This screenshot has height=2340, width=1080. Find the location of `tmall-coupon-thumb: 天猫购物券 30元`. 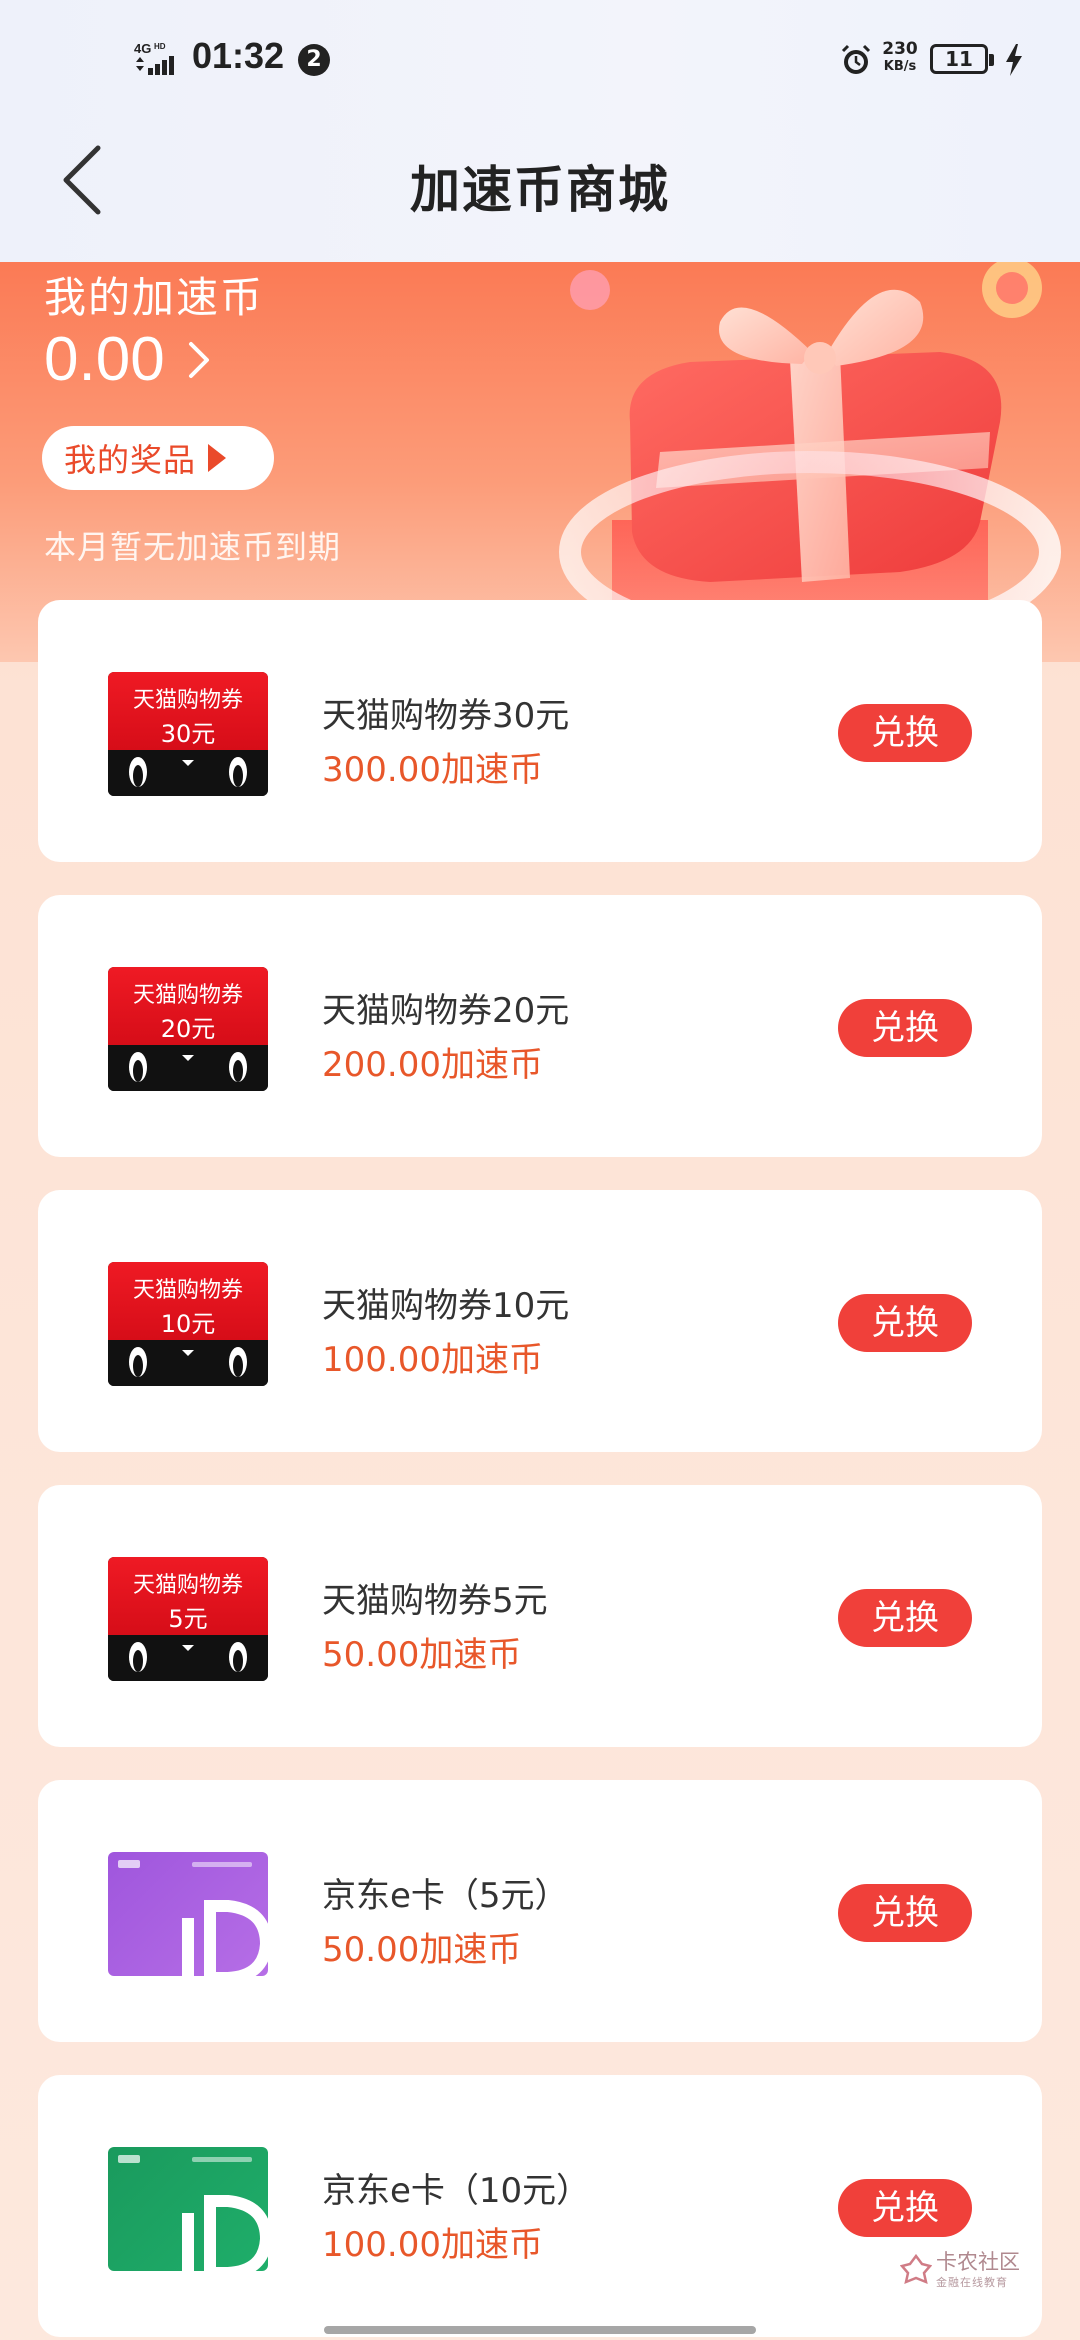

tmall-coupon-thumb: 天猫购物券 30元 is located at coordinates (188, 734).